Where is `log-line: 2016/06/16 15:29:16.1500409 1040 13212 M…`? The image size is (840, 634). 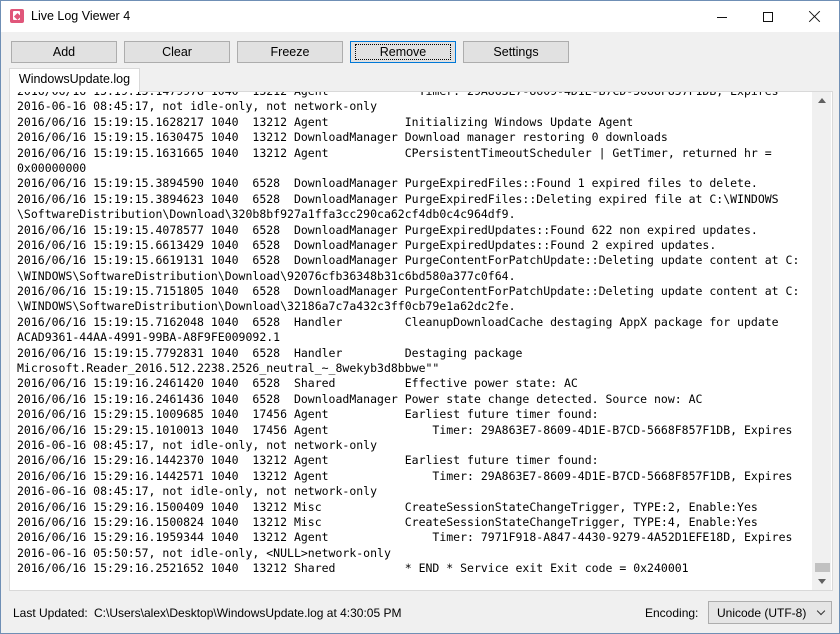
log-line: 2016/06/16 15:29:16.1500409 1040 13212 M… is located at coordinates (387, 506).